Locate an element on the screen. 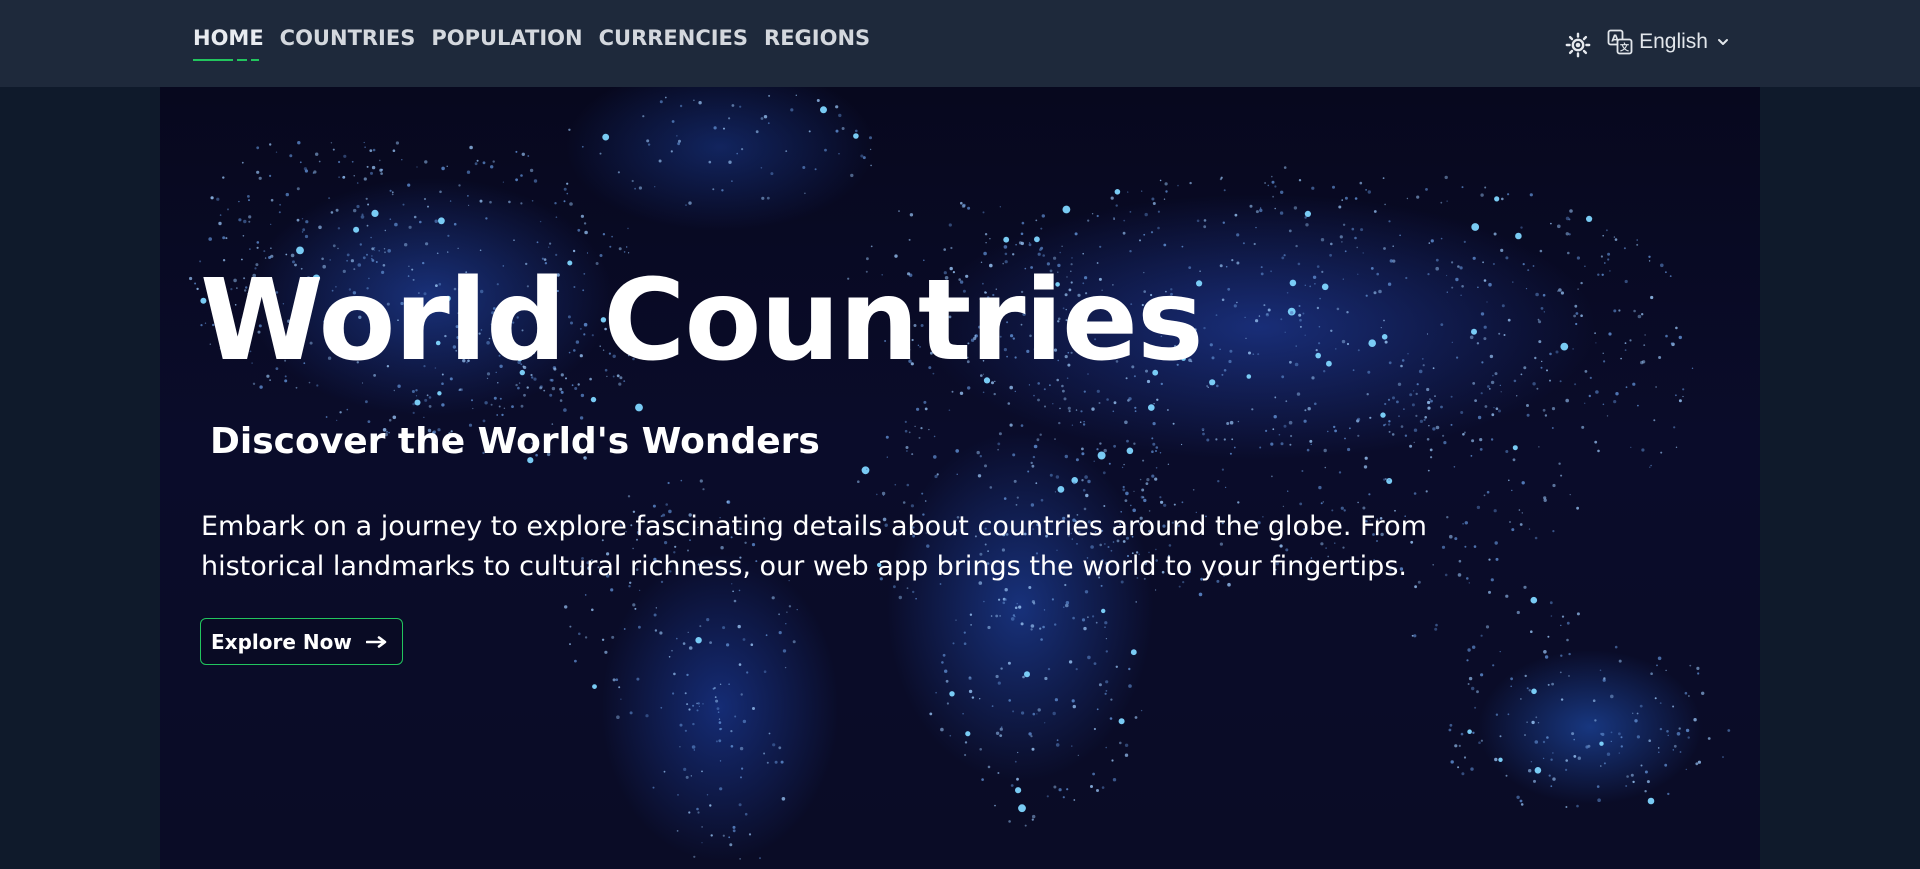 The image size is (1920, 869). nav-item-home: HOME is located at coordinates (228, 44).